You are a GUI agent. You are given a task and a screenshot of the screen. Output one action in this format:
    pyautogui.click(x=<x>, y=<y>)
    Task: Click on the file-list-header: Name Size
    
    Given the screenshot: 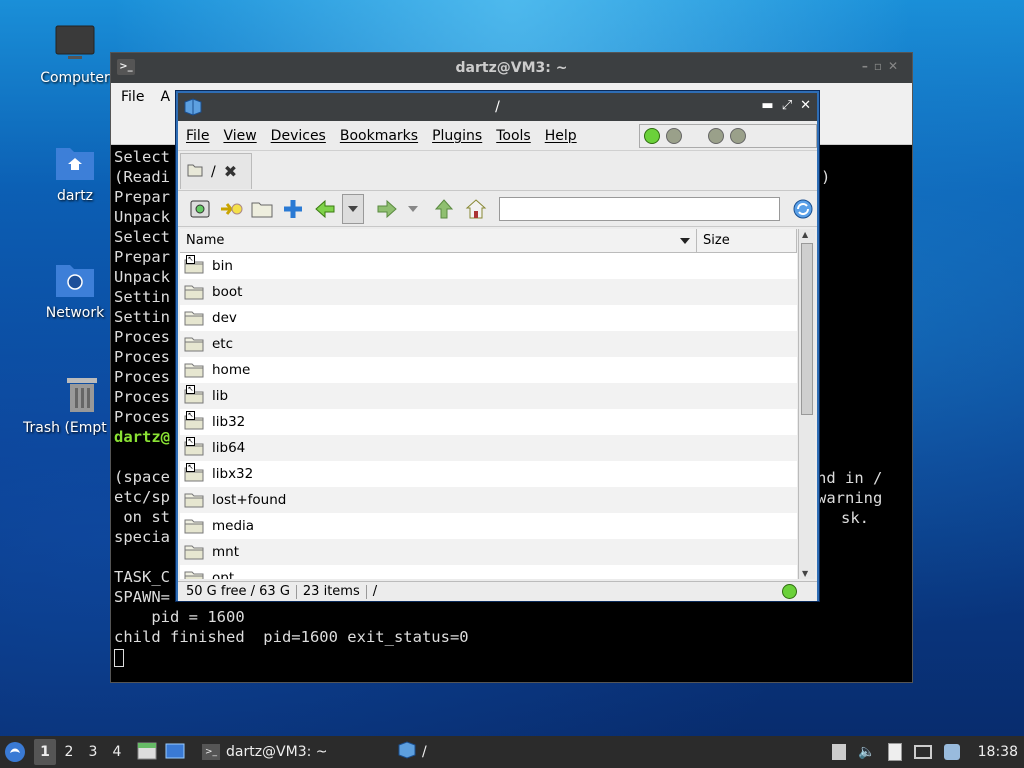 What is the action you would take?
    pyautogui.click(x=488, y=241)
    